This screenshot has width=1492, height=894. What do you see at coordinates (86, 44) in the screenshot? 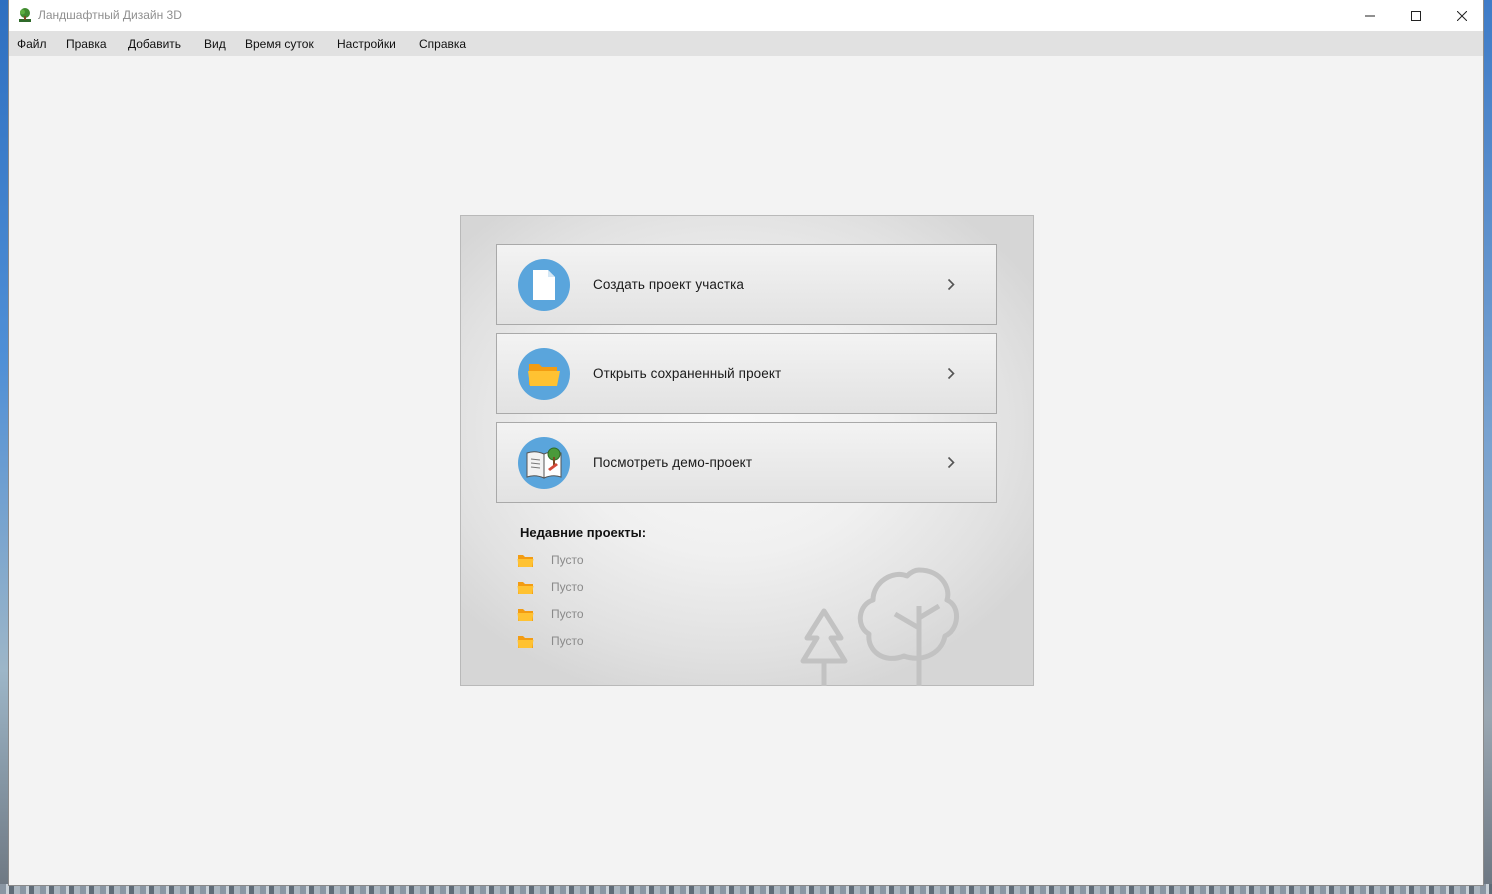
I see `menu-edit: Правка` at bounding box center [86, 44].